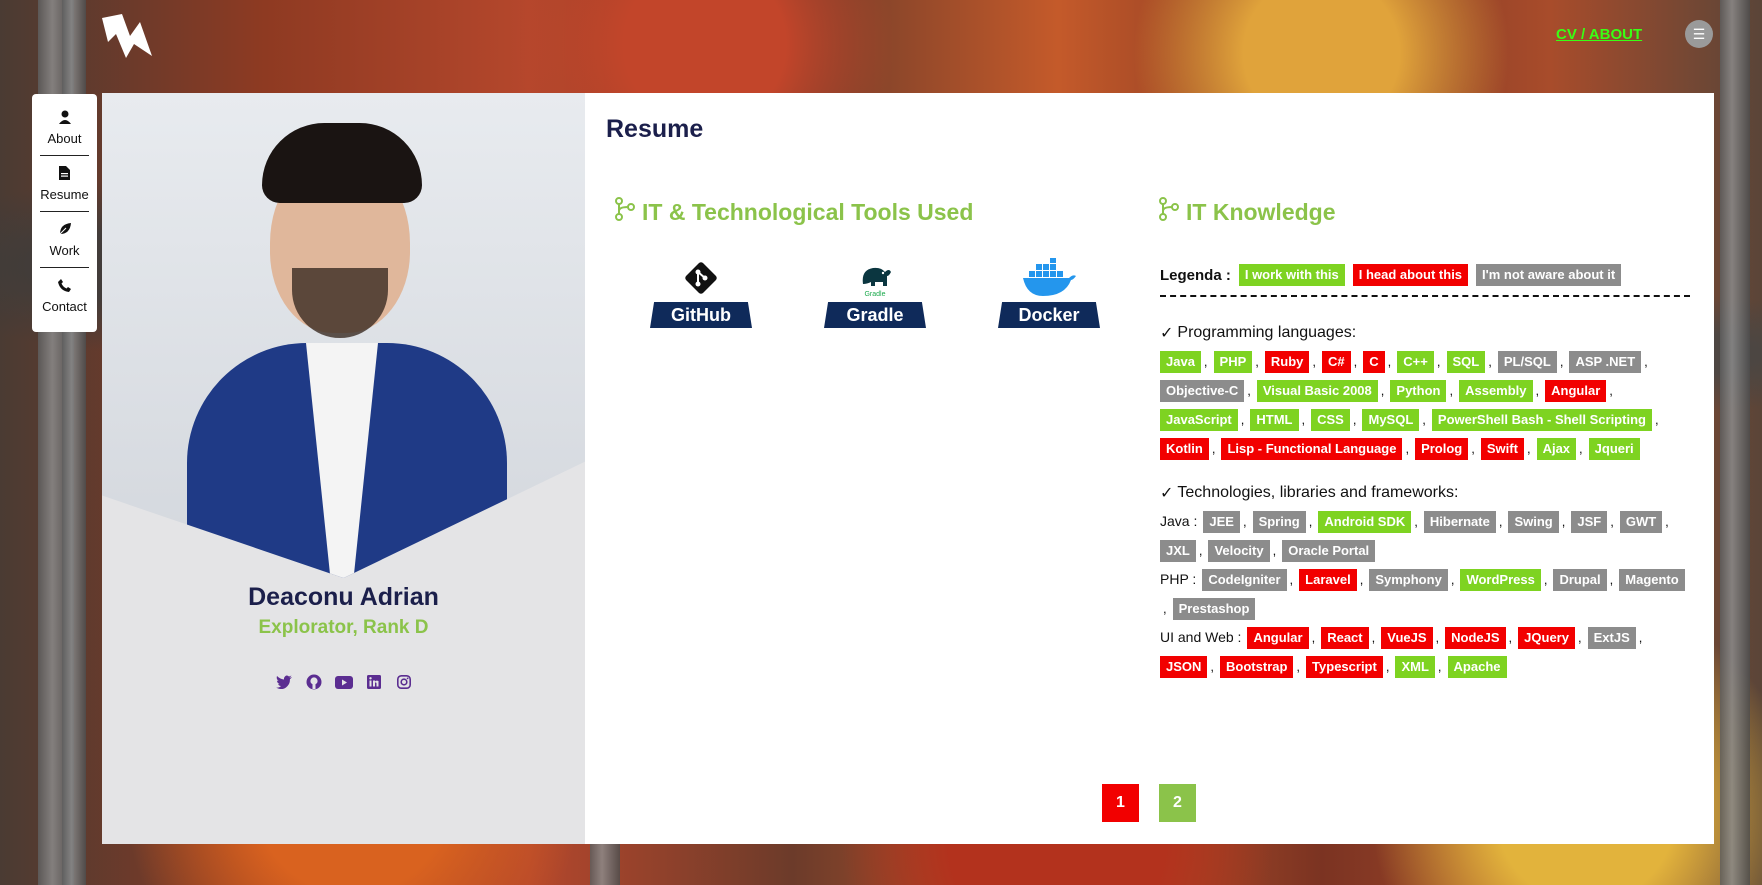 The width and height of the screenshot is (1762, 885). What do you see at coordinates (1178, 579) in the screenshot?
I see `framework-group-label: PHP :` at bounding box center [1178, 579].